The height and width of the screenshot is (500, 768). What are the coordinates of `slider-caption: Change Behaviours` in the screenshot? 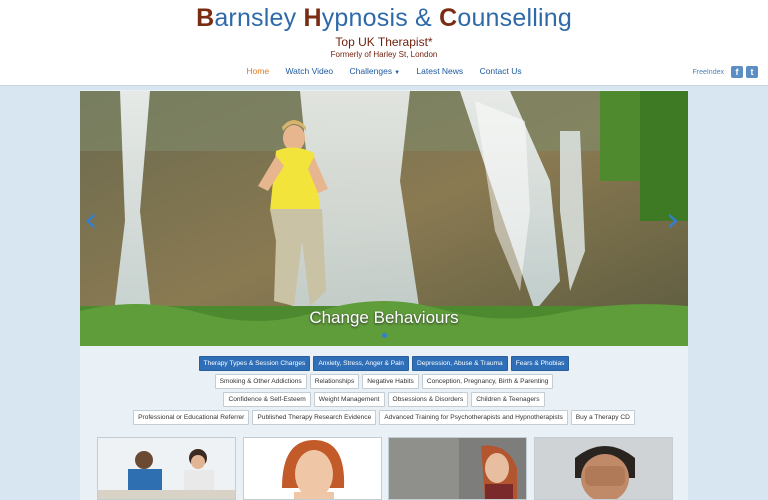 It's located at (384, 317).